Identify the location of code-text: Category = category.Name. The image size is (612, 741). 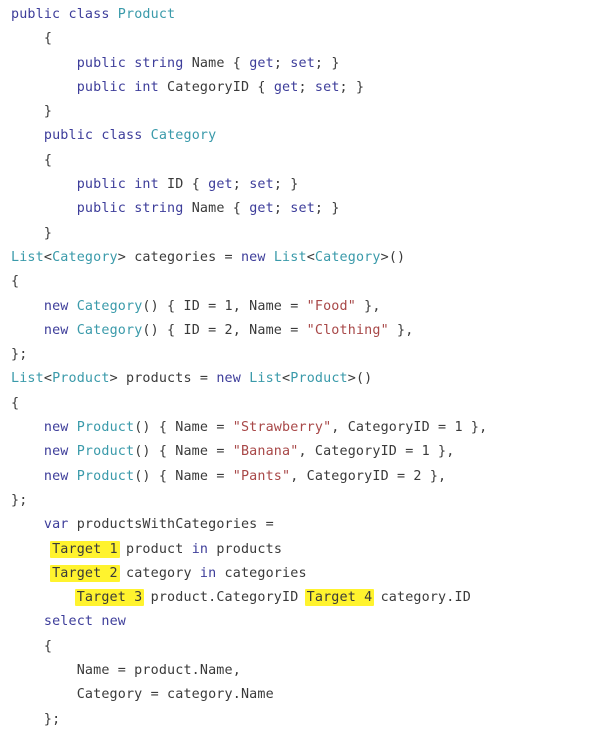
(175, 695).